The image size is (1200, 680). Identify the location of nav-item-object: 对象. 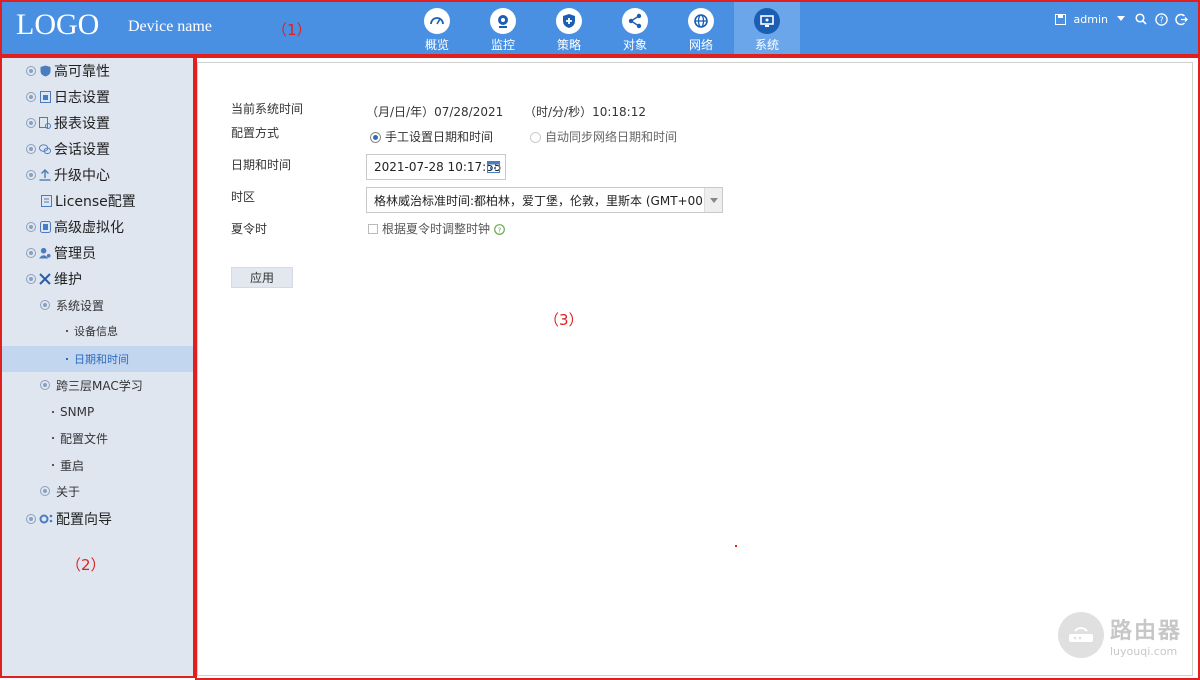
(635, 28).